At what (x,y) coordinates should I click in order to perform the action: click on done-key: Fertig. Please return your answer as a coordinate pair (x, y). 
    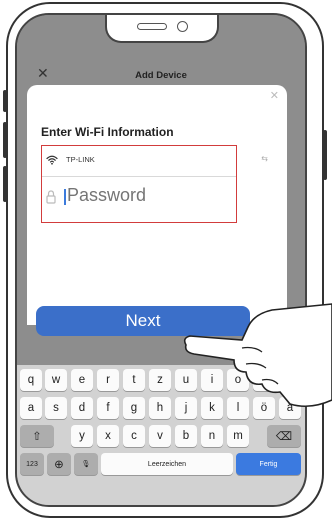
    Looking at the image, I should click on (268, 464).